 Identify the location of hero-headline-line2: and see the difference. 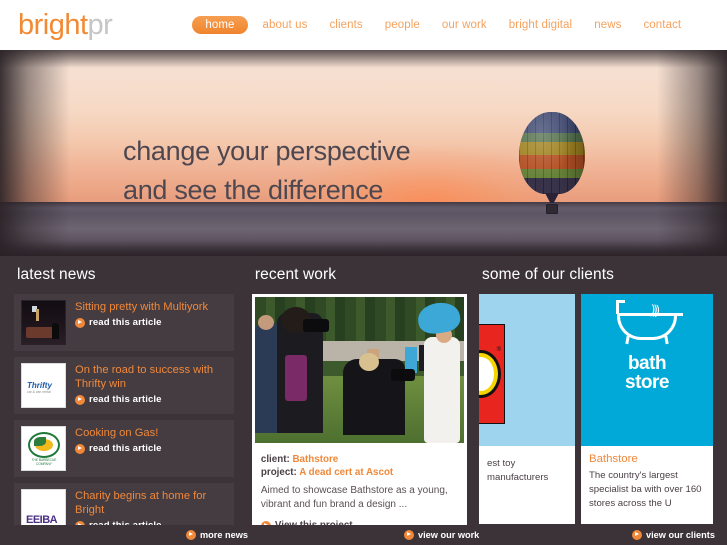
(253, 190).